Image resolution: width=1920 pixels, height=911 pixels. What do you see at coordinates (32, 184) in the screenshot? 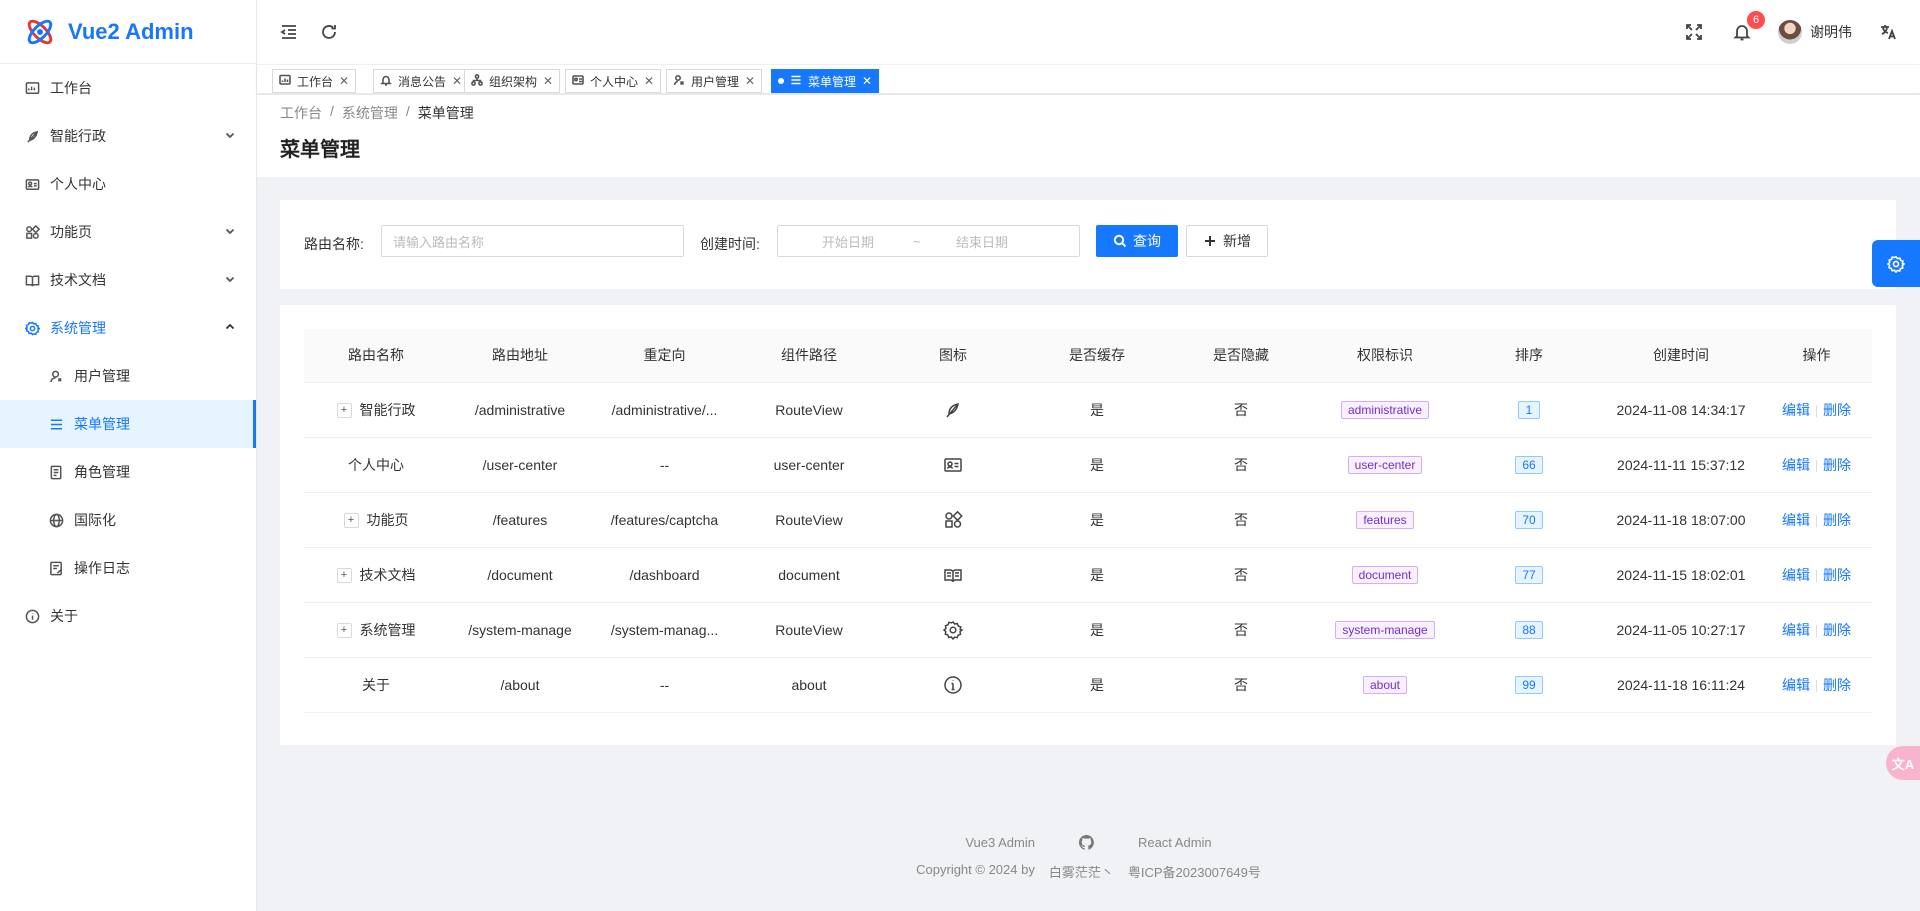
I see `id-card-icon` at bounding box center [32, 184].